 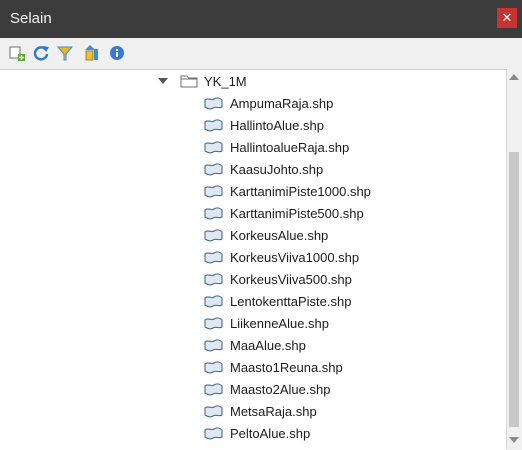 What do you see at coordinates (514, 77) in the screenshot?
I see `scroll-up-icon` at bounding box center [514, 77].